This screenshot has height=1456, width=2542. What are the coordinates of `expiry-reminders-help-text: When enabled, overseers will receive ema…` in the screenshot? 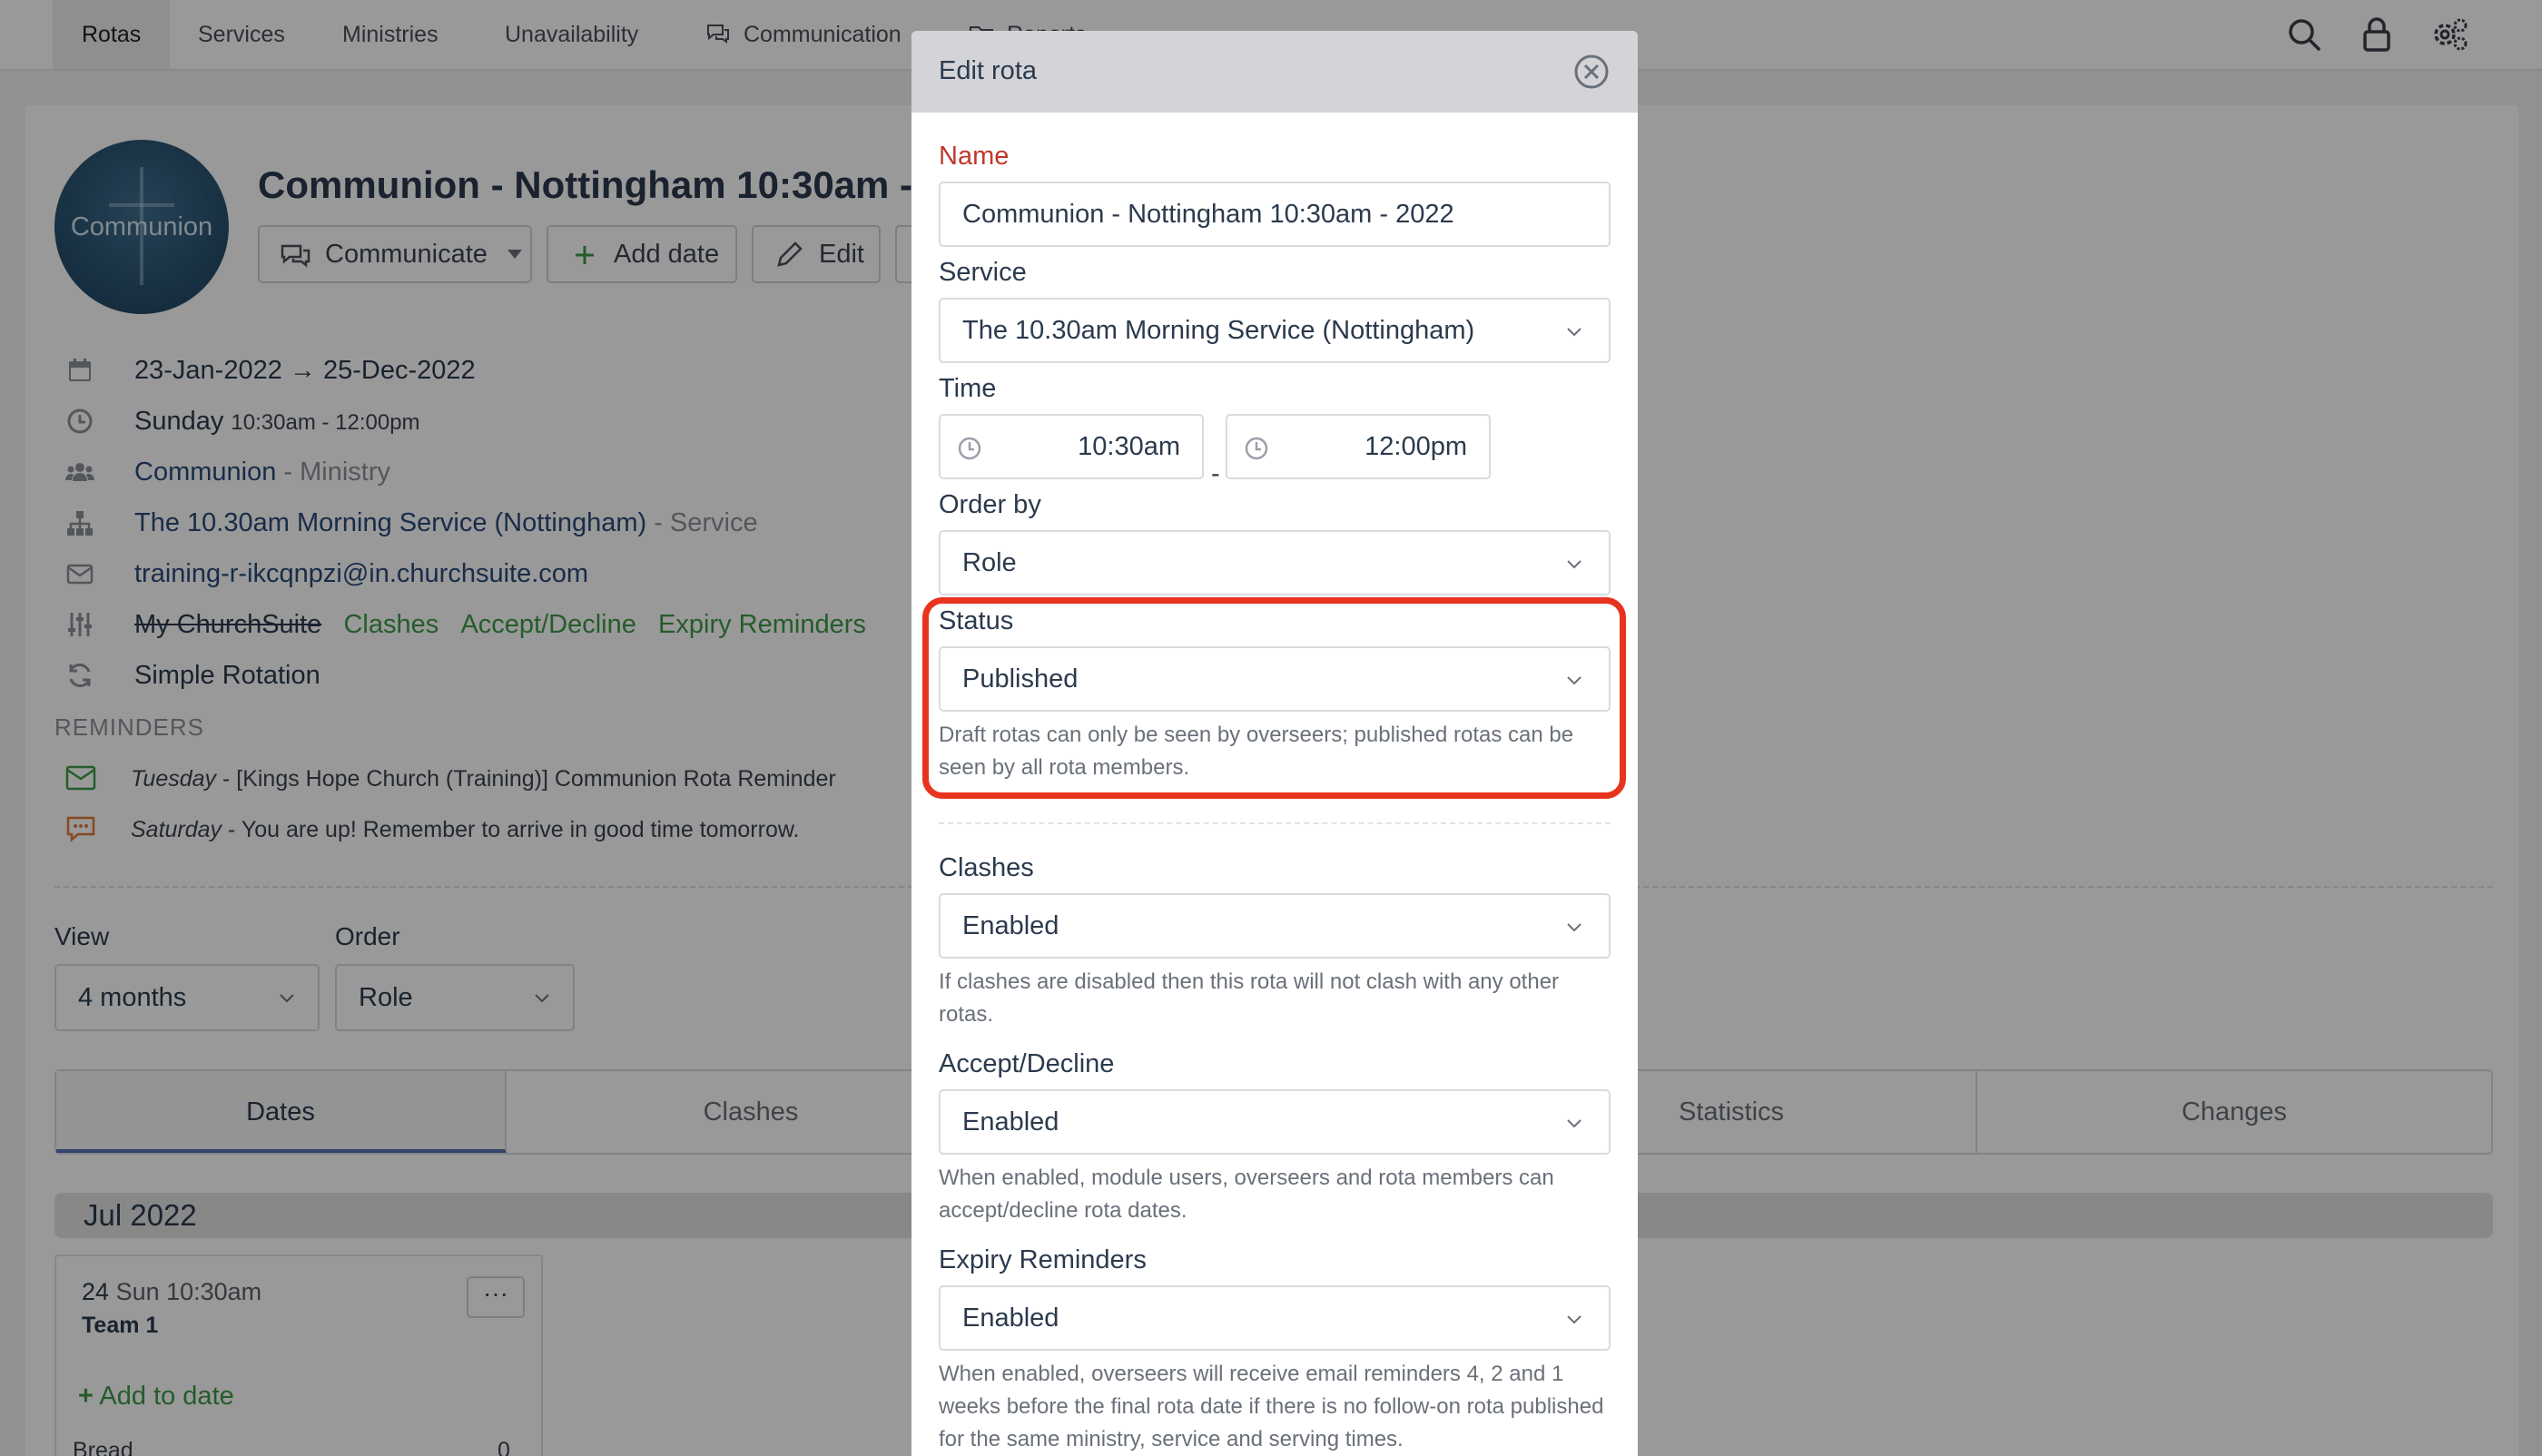 It's located at (1271, 1406).